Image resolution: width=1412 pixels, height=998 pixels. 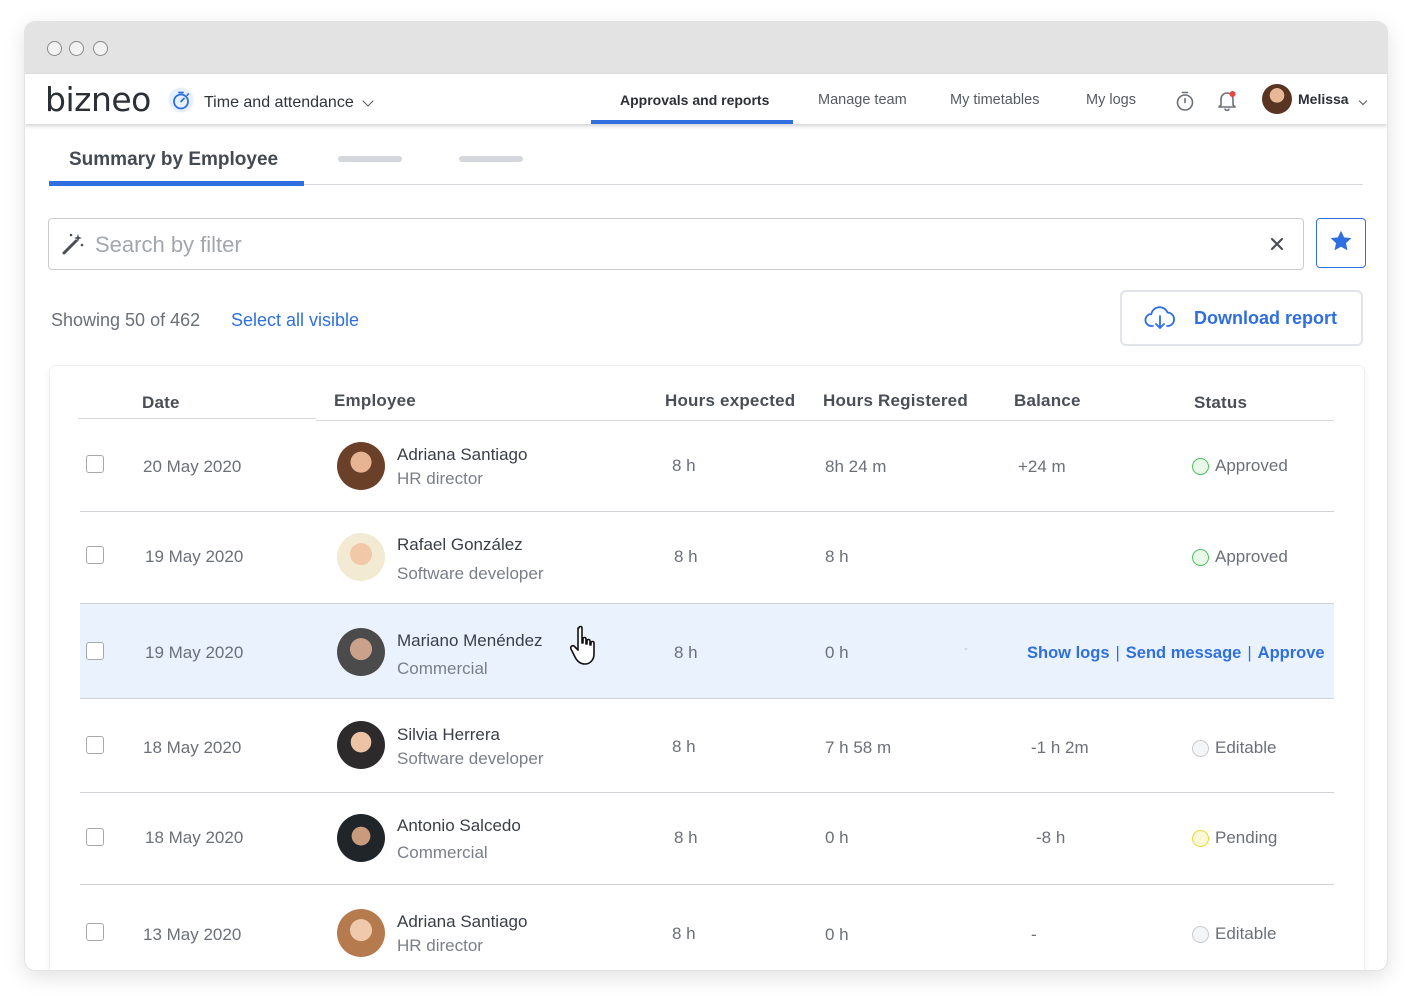 What do you see at coordinates (1200, 934) in the screenshot?
I see `status-editable-icon` at bounding box center [1200, 934].